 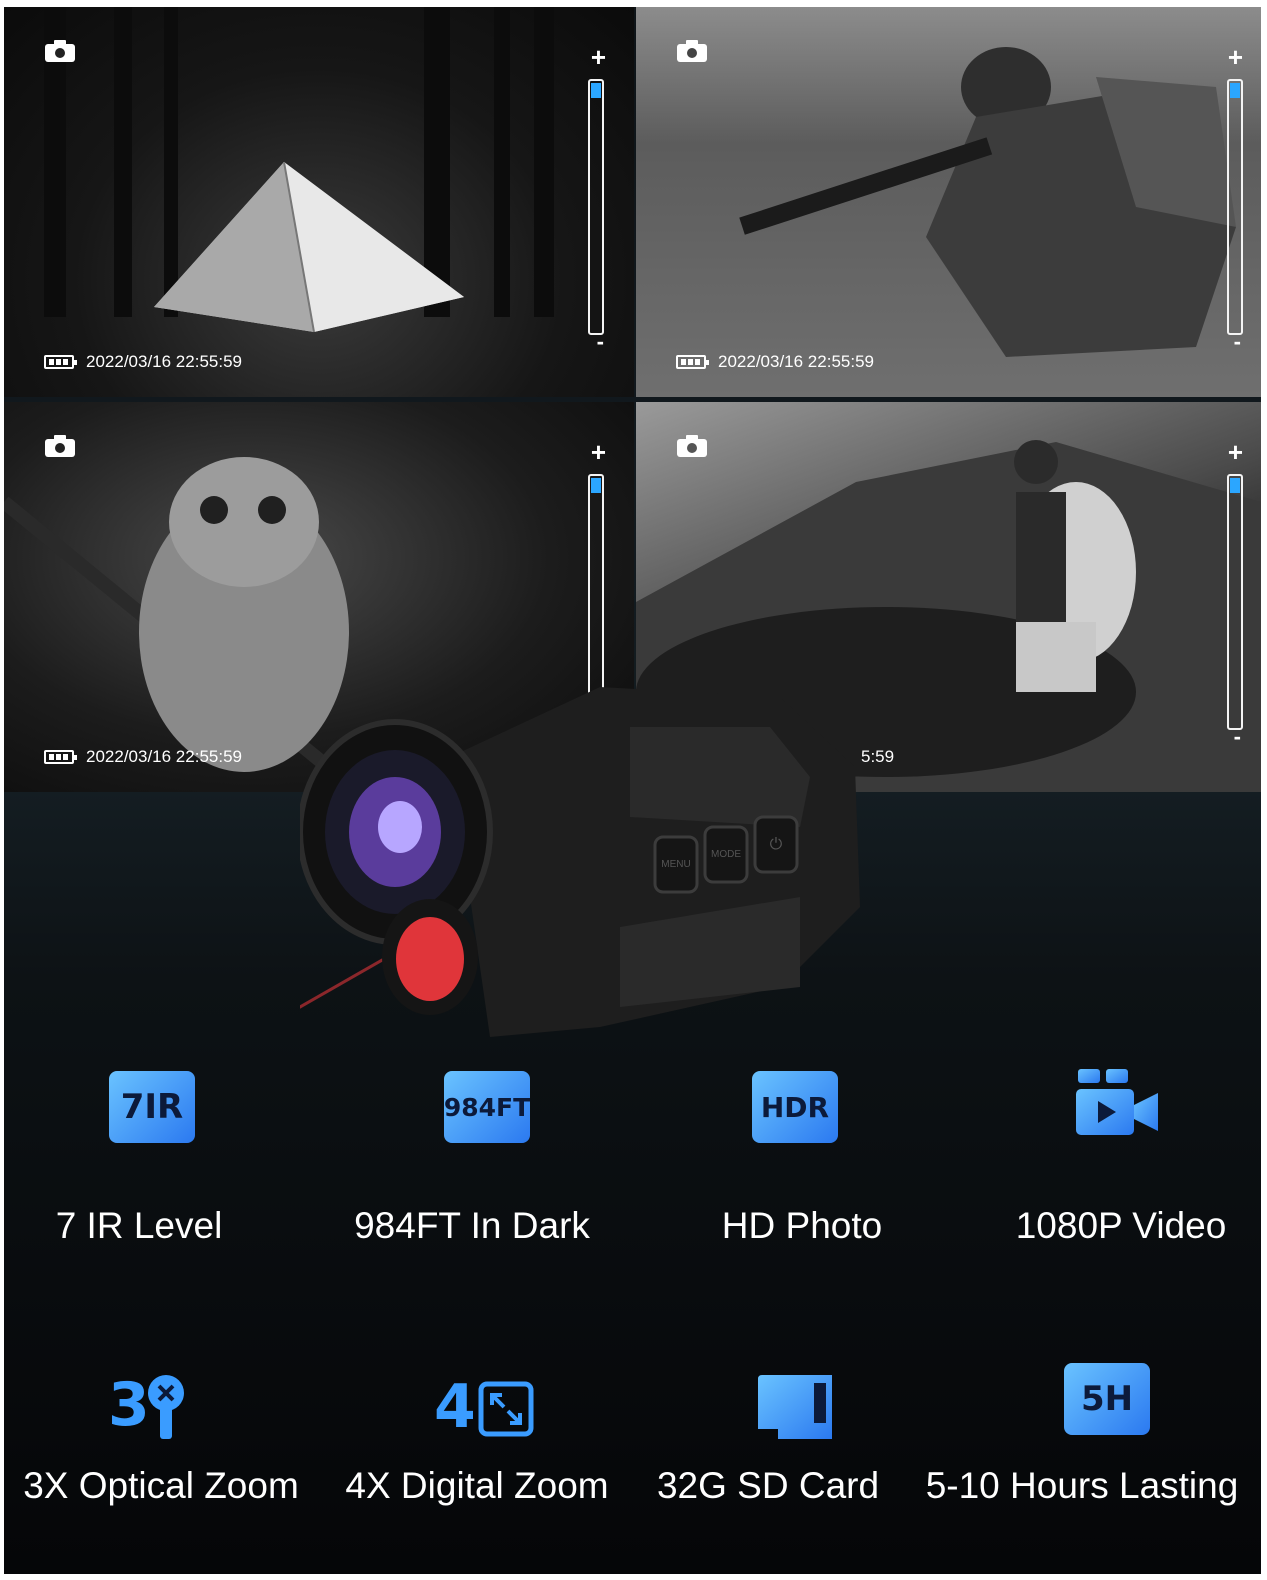 What do you see at coordinates (477, 1485) in the screenshot?
I see `feature-label: 4X Digital Zoom` at bounding box center [477, 1485].